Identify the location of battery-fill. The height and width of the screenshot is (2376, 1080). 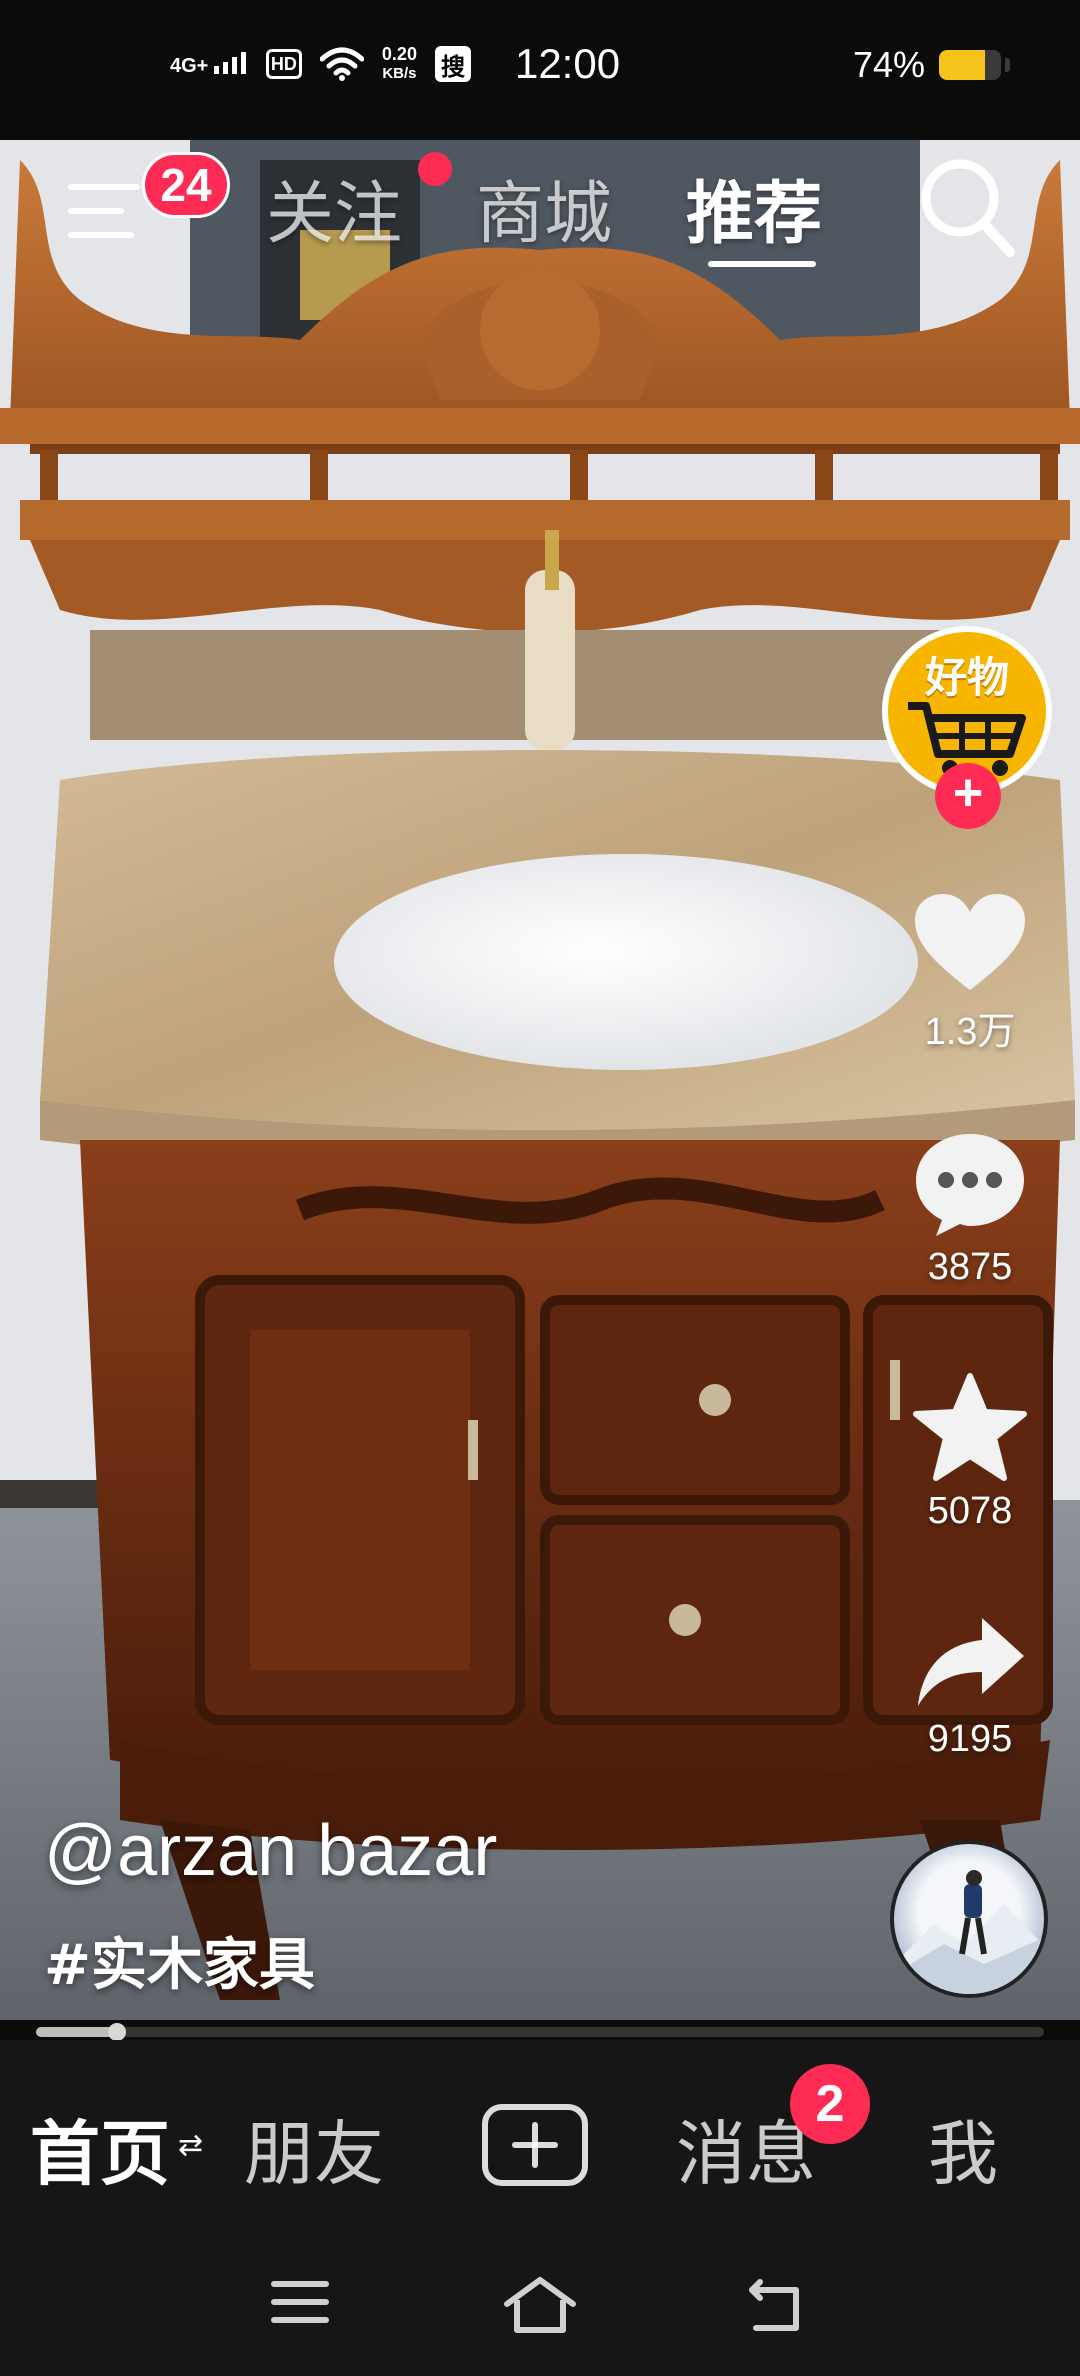
(962, 65).